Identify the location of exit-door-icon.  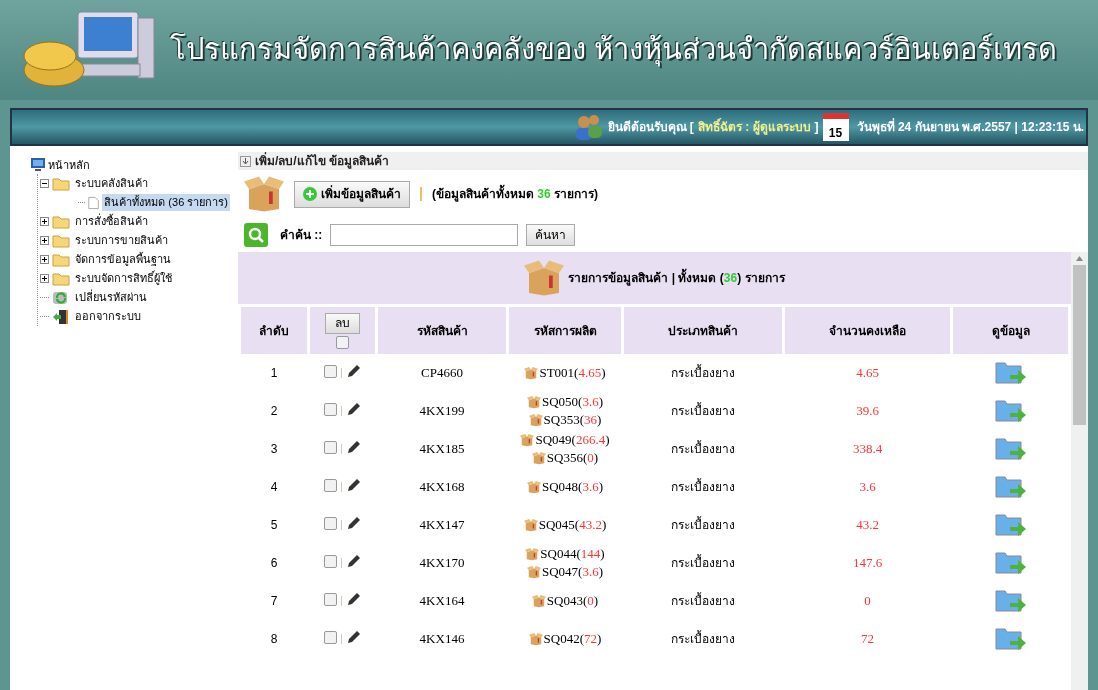
(61, 316).